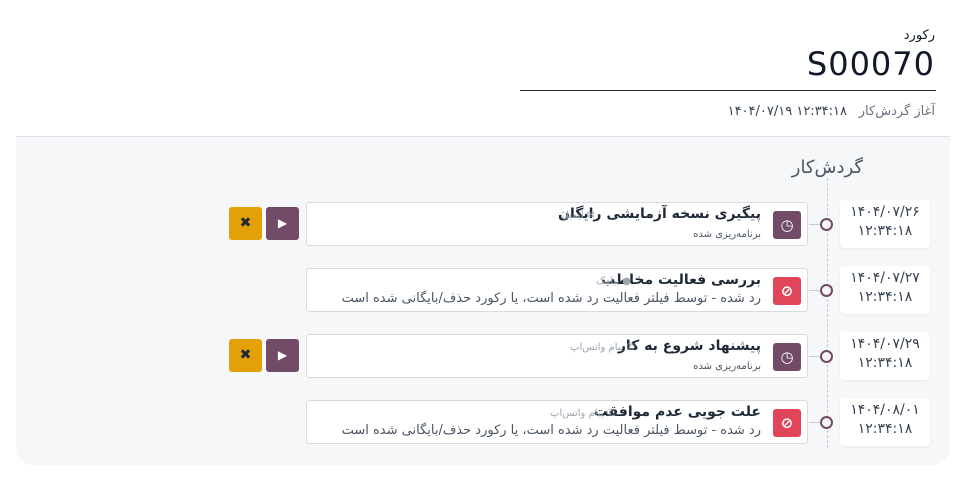  What do you see at coordinates (885, 278) in the screenshot?
I see `step-date: ۱۴۰۴/۰۷/۲۷` at bounding box center [885, 278].